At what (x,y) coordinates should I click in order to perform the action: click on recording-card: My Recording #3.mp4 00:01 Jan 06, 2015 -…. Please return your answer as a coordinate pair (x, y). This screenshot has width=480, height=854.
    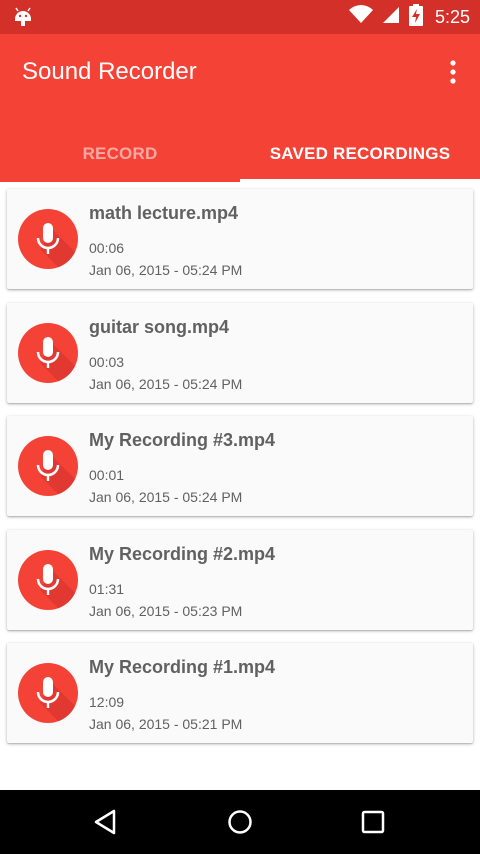
    Looking at the image, I should click on (240, 466).